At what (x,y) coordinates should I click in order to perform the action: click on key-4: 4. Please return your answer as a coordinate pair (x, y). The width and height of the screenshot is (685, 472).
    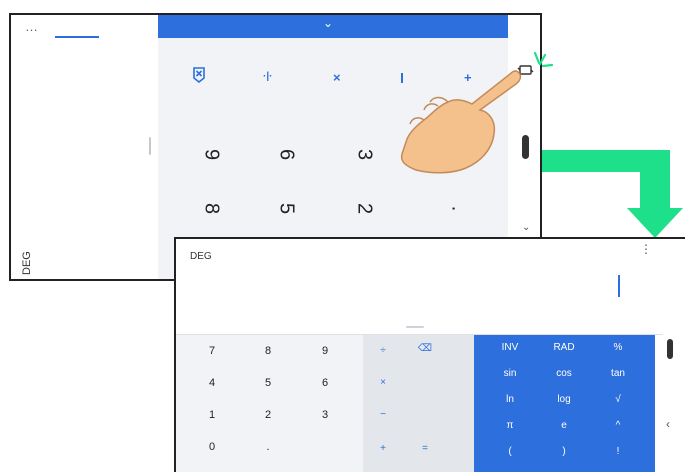
    Looking at the image, I should click on (212, 383).